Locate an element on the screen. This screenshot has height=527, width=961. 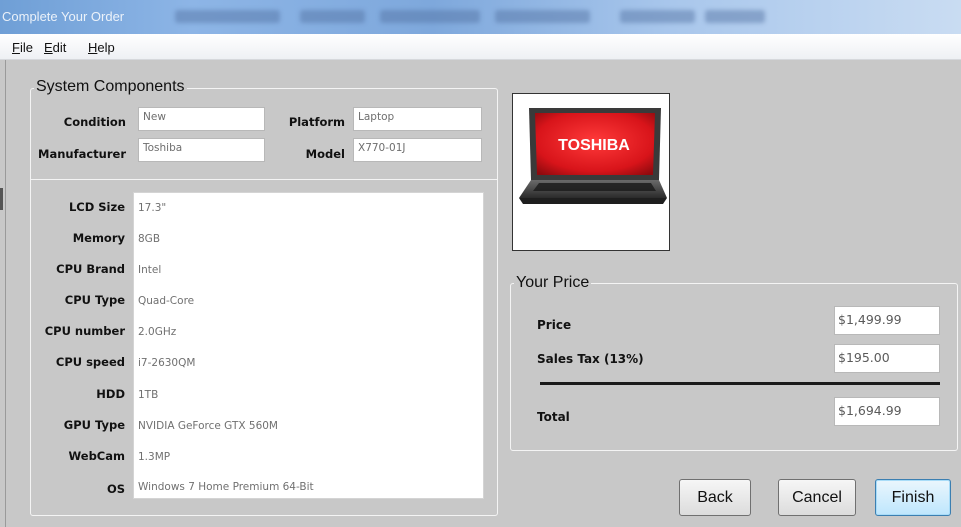
platform-field: Laptop is located at coordinates (417, 119).